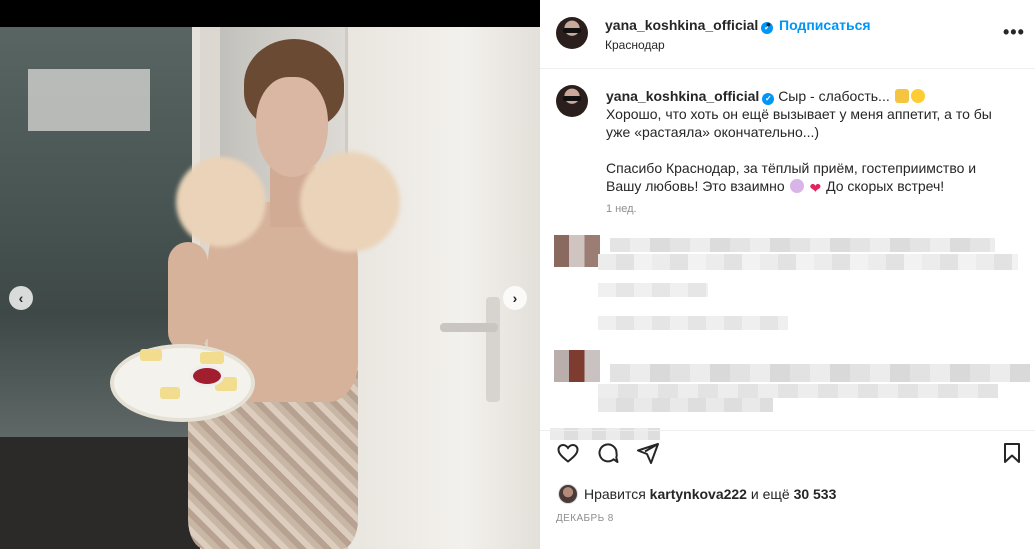 The image size is (1035, 549). Describe the element at coordinates (270, 13) in the screenshot. I see `image-top-bar` at that location.